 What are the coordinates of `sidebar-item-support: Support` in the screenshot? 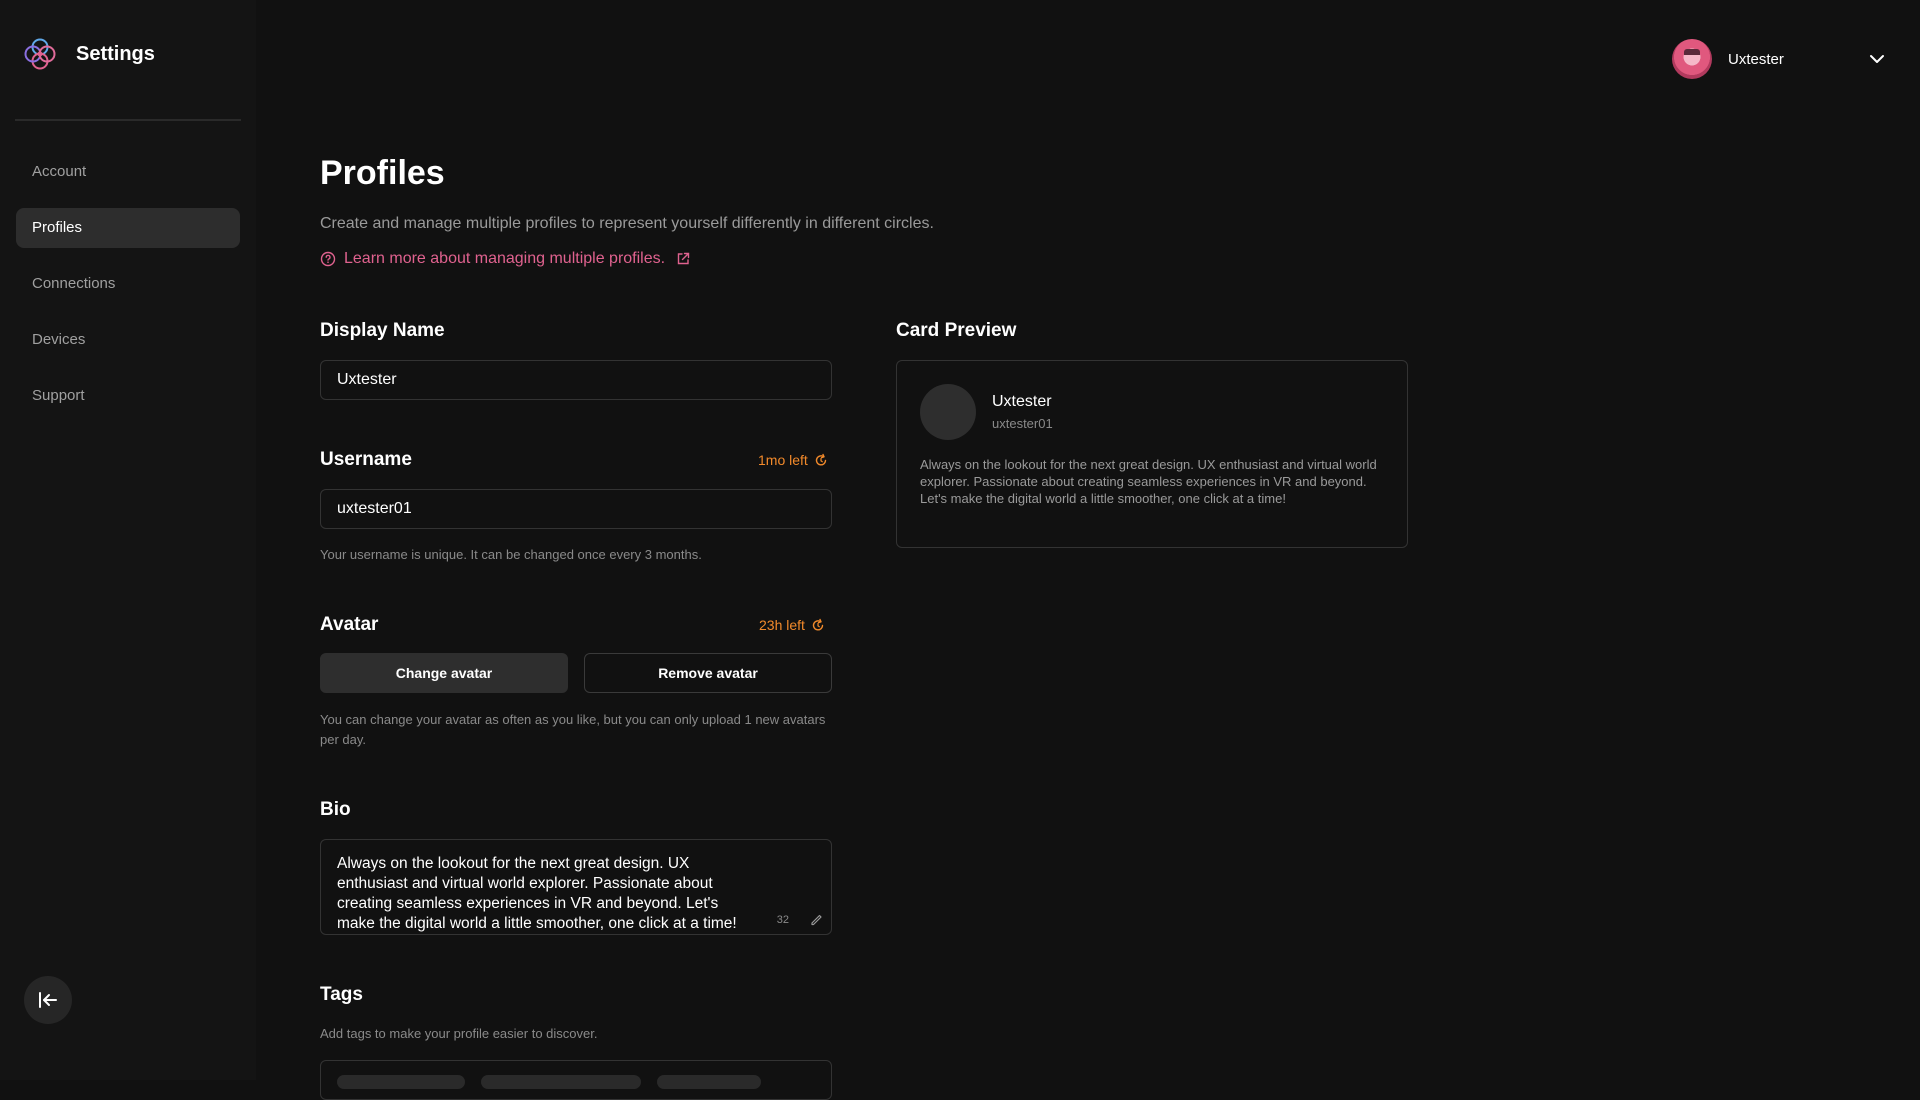 It's located at (128, 396).